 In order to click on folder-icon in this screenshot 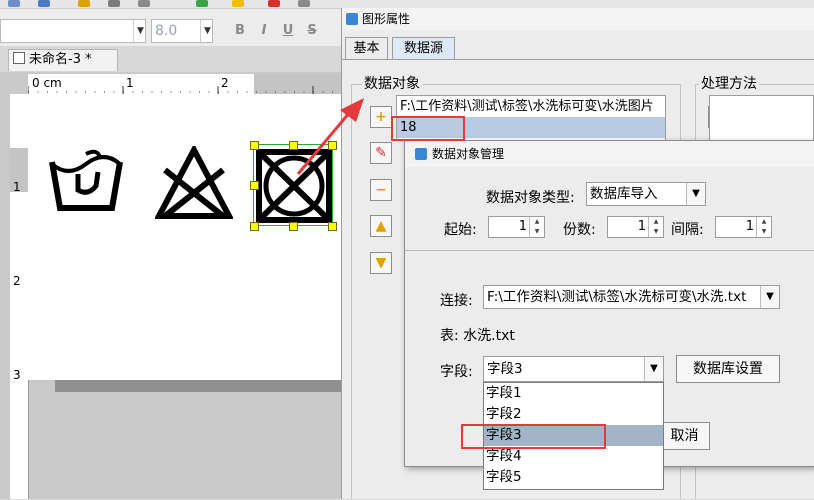, I will do `click(238, 3)`.